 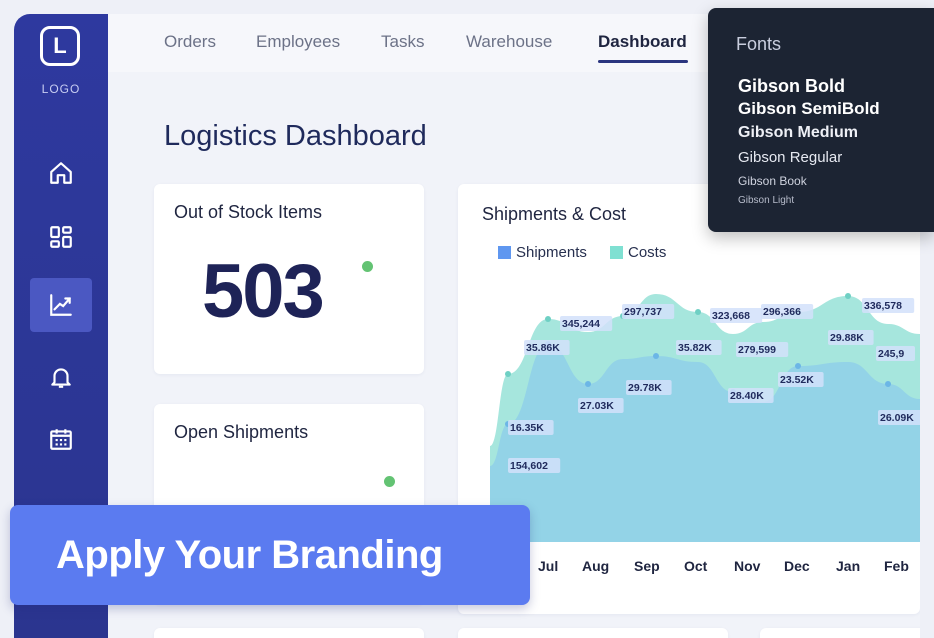 I want to click on sidebar-item-home, so click(x=61, y=173).